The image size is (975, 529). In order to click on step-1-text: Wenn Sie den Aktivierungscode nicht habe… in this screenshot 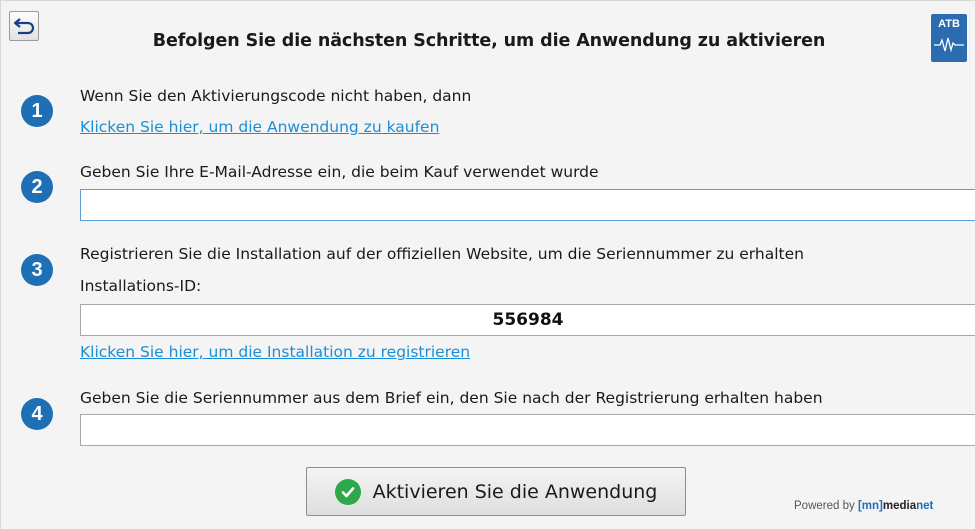, I will do `click(276, 96)`.